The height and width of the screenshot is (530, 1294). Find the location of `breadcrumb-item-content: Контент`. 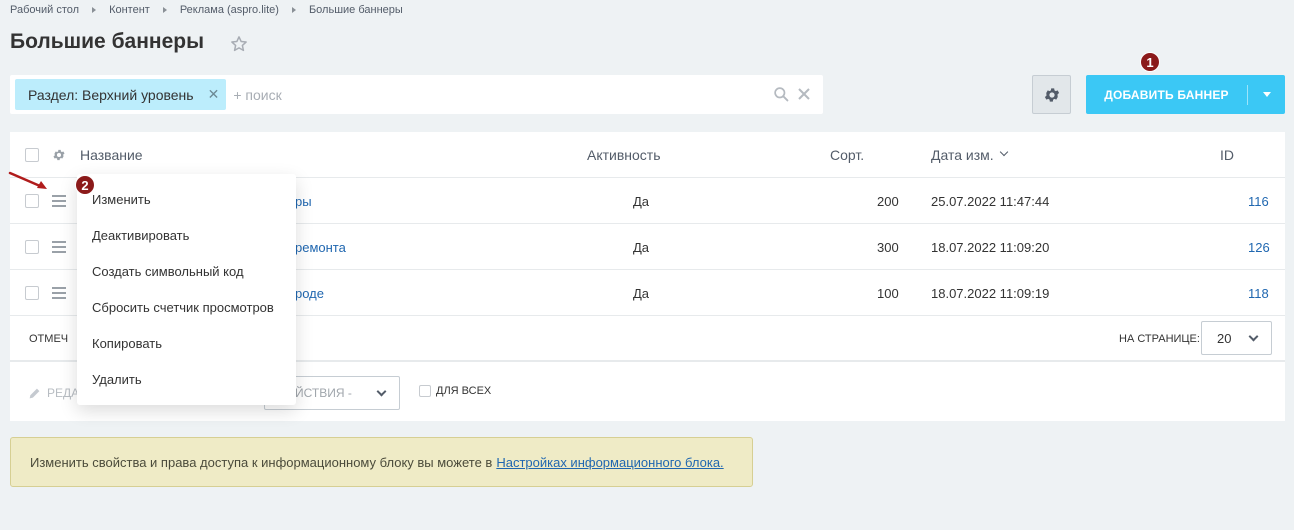

breadcrumb-item-content: Контент is located at coordinates (129, 10).